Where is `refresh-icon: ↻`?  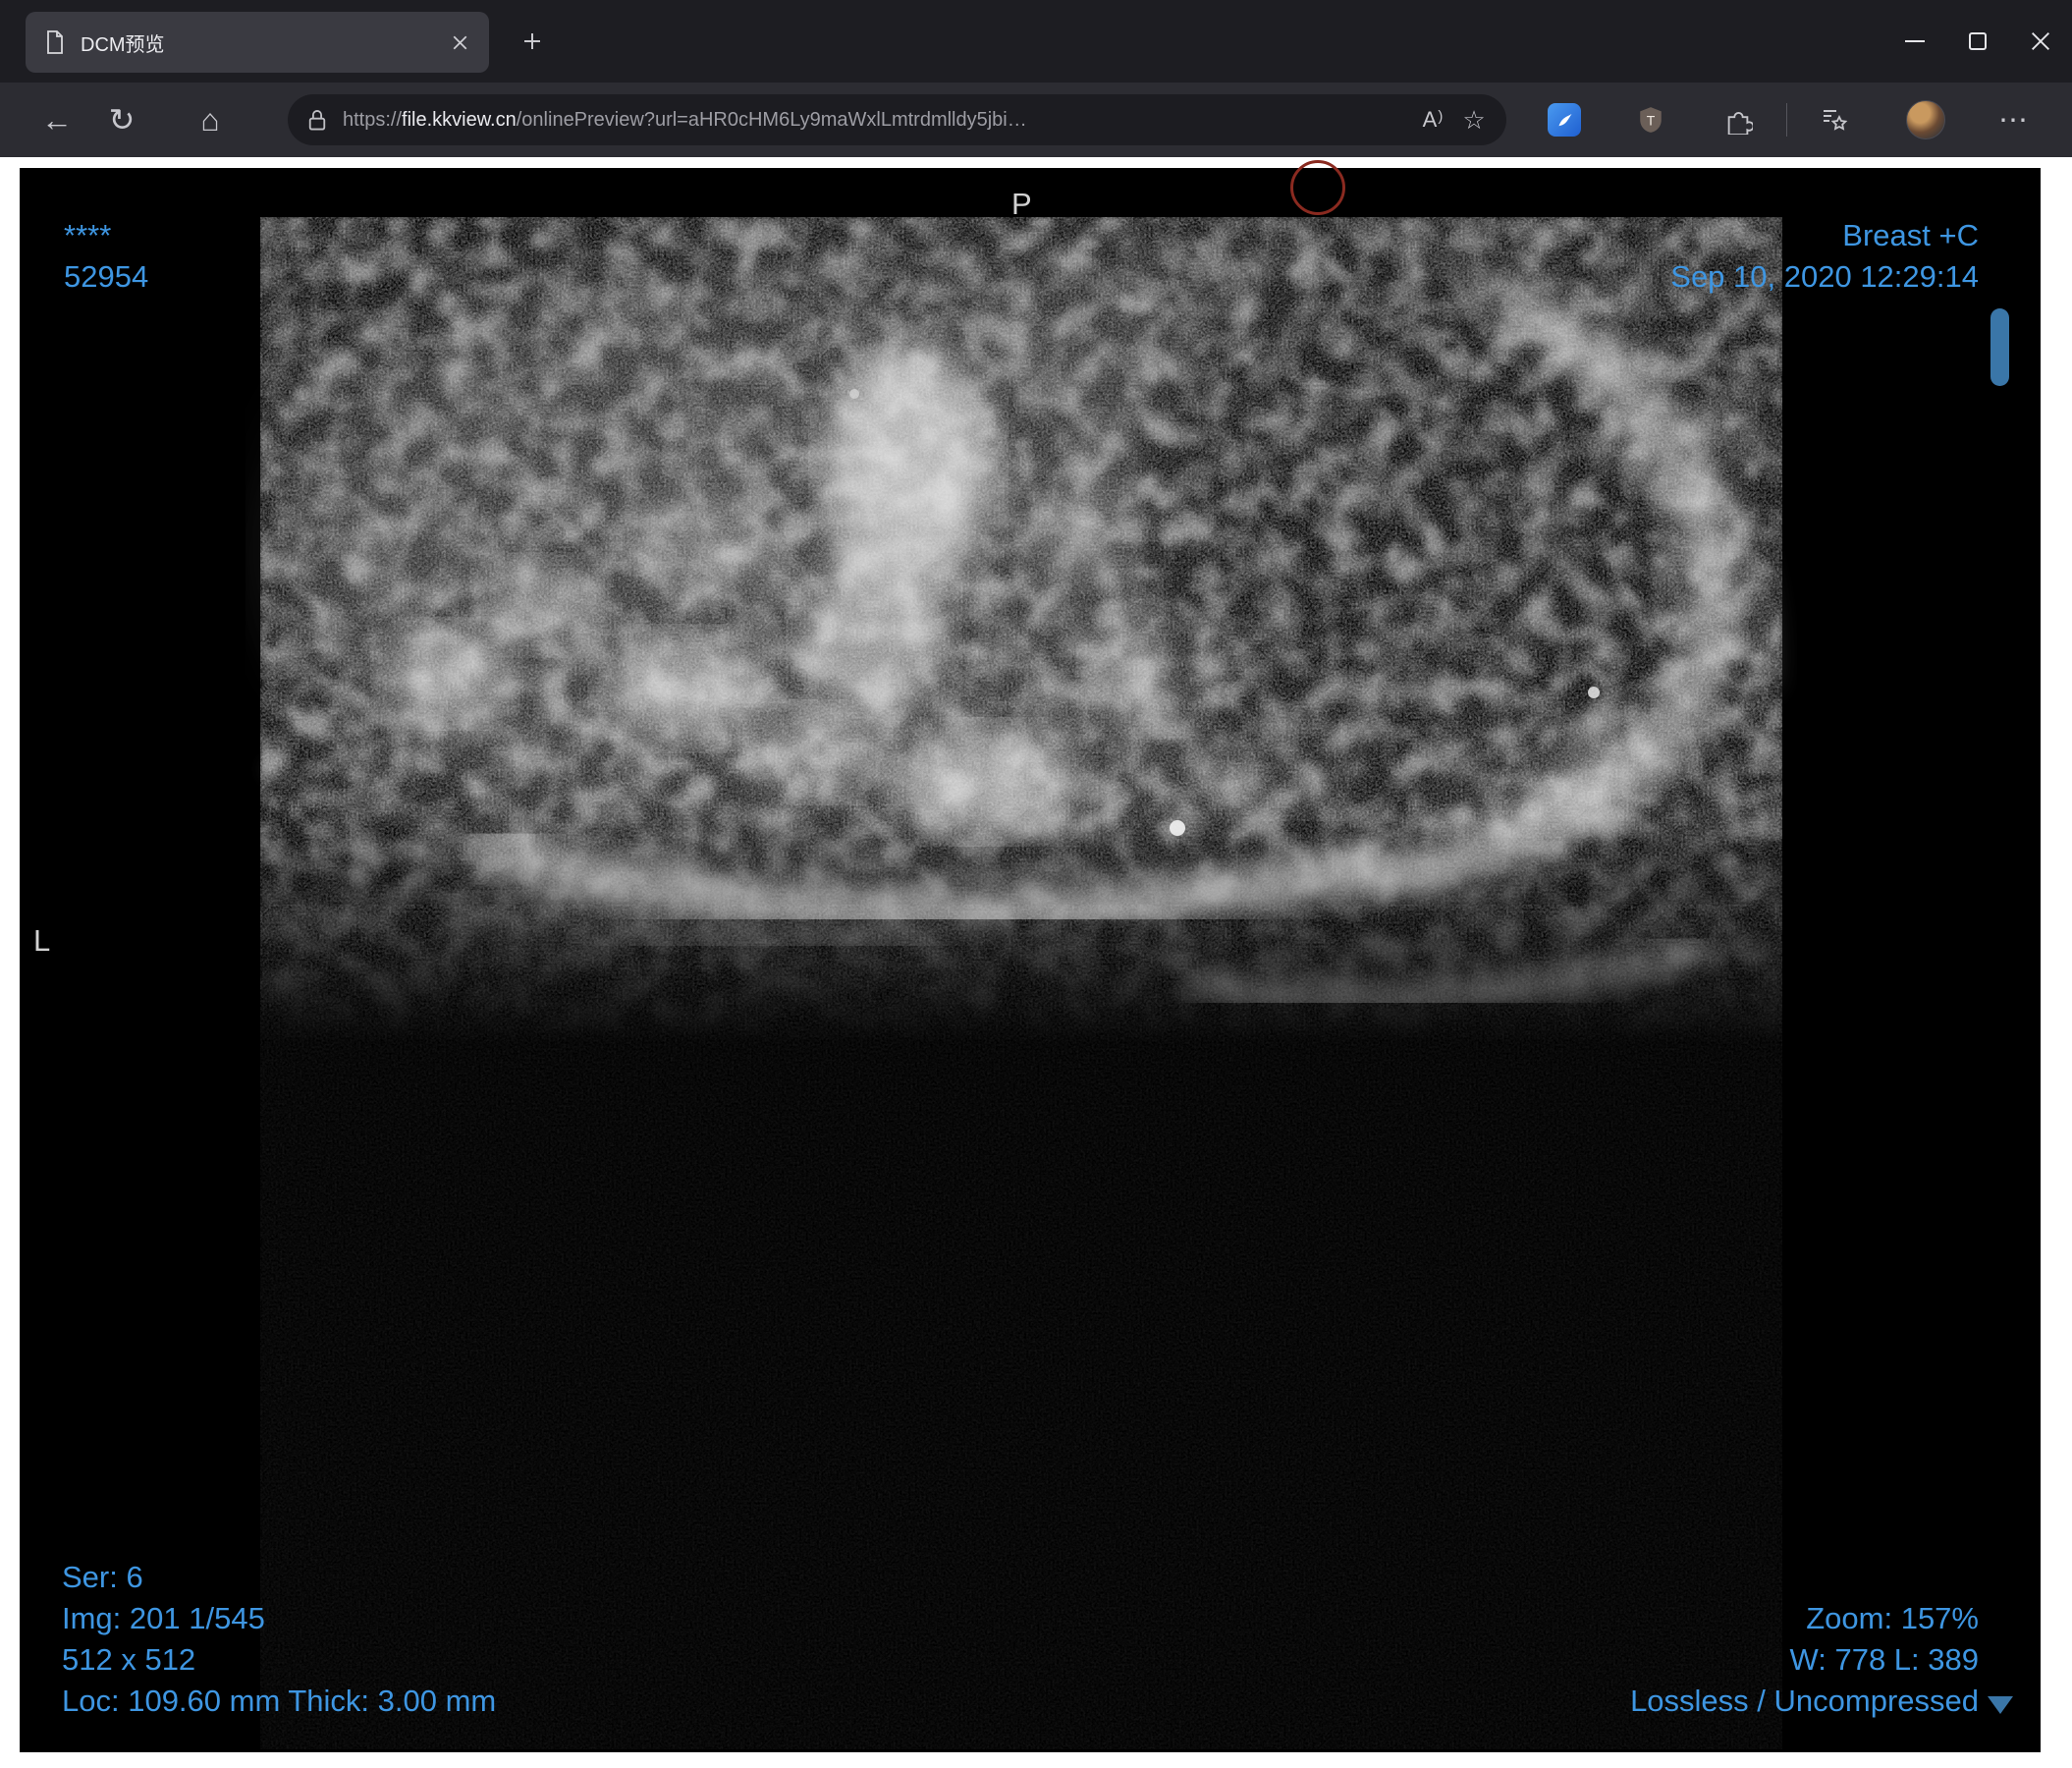
refresh-icon: ↻ is located at coordinates (122, 120).